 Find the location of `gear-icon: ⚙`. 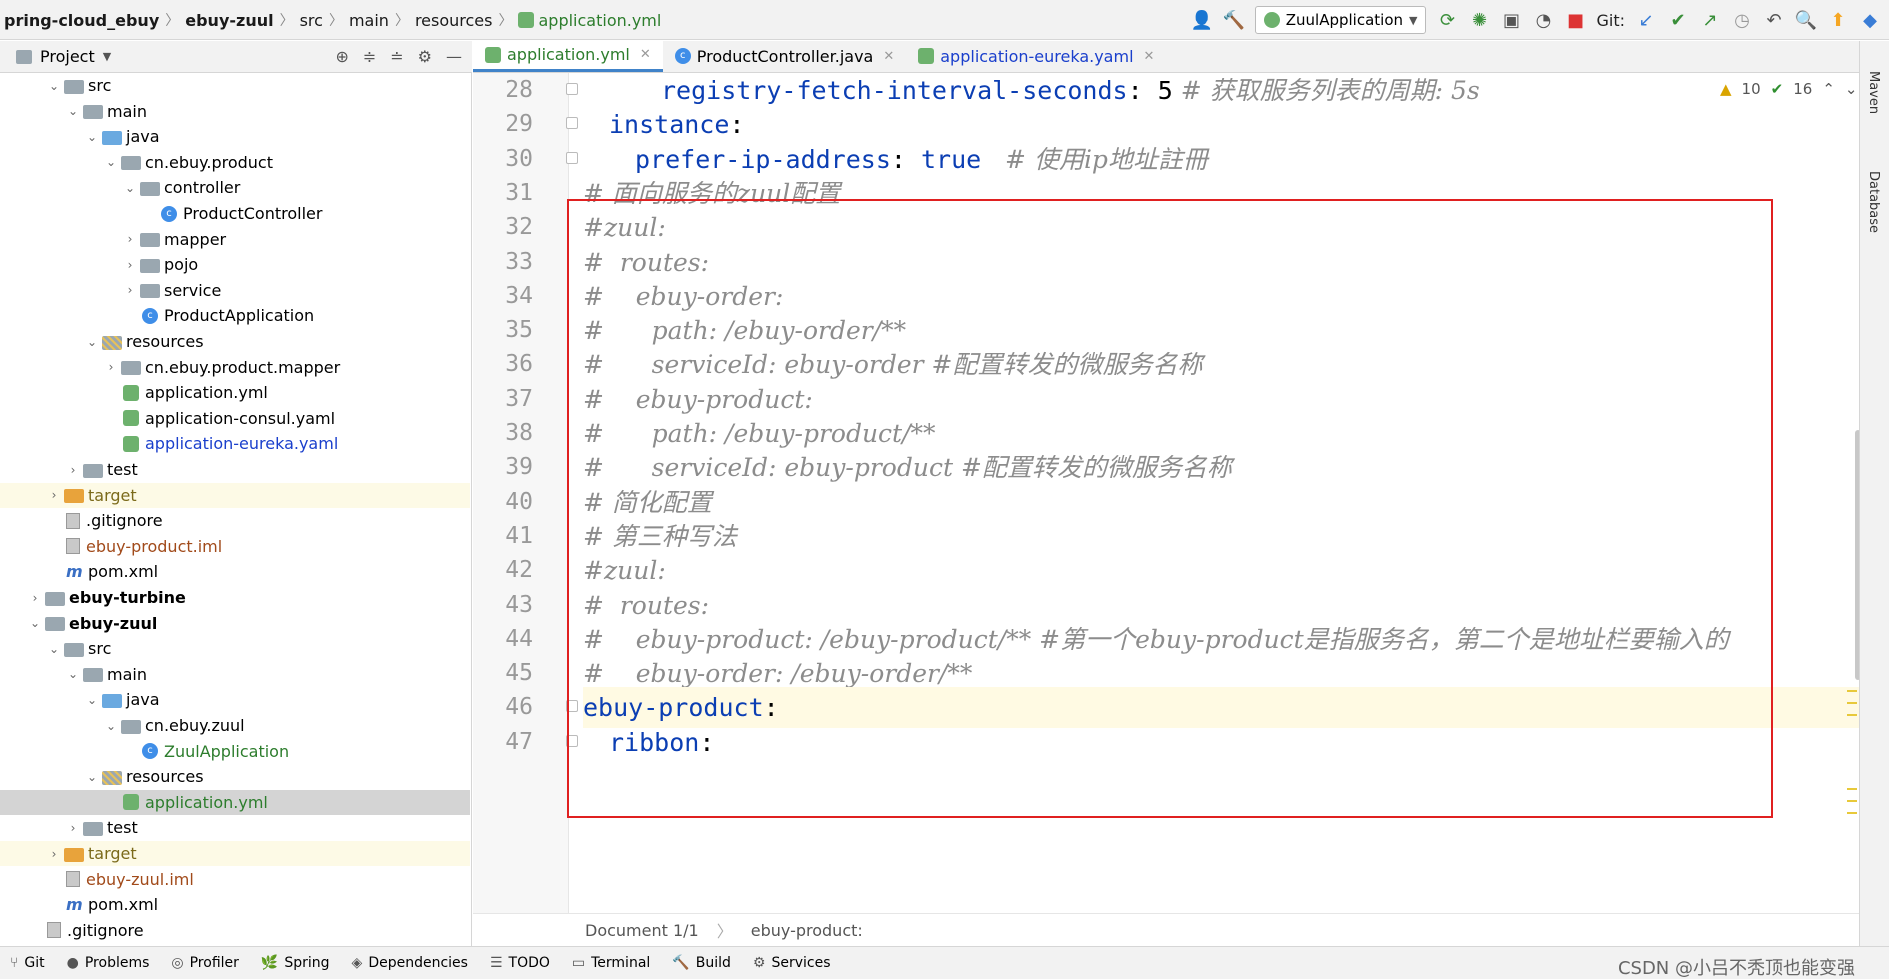

gear-icon: ⚙ is located at coordinates (425, 56).